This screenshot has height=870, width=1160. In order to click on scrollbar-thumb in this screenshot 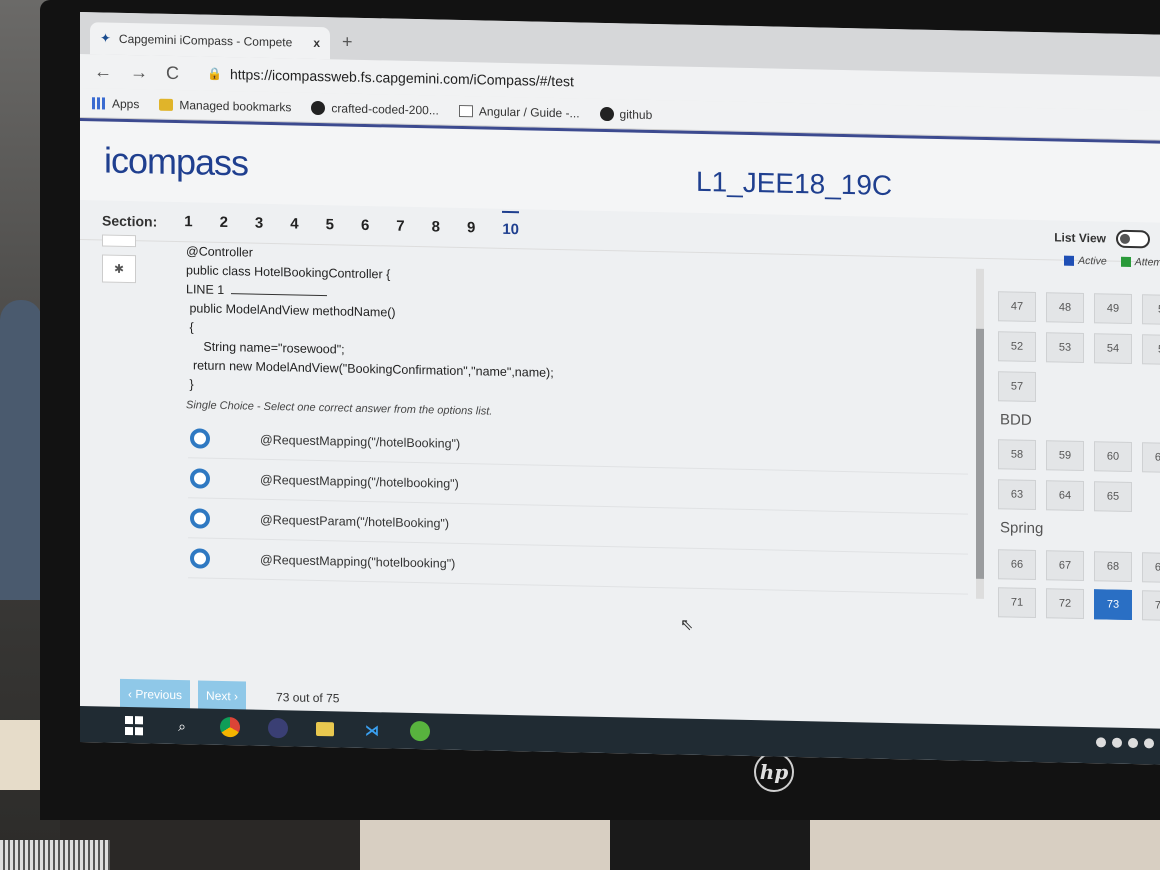, I will do `click(980, 453)`.